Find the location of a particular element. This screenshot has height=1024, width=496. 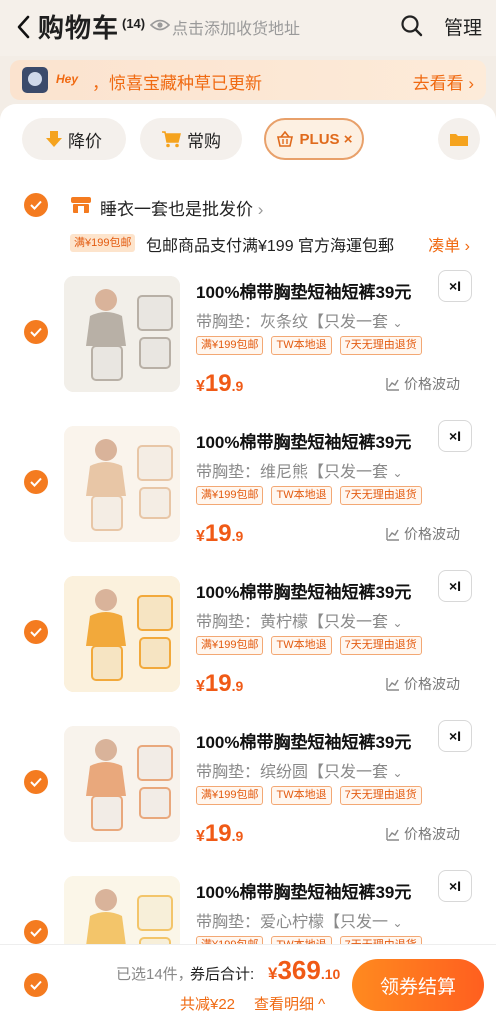

store-icon is located at coordinates (81, 205).